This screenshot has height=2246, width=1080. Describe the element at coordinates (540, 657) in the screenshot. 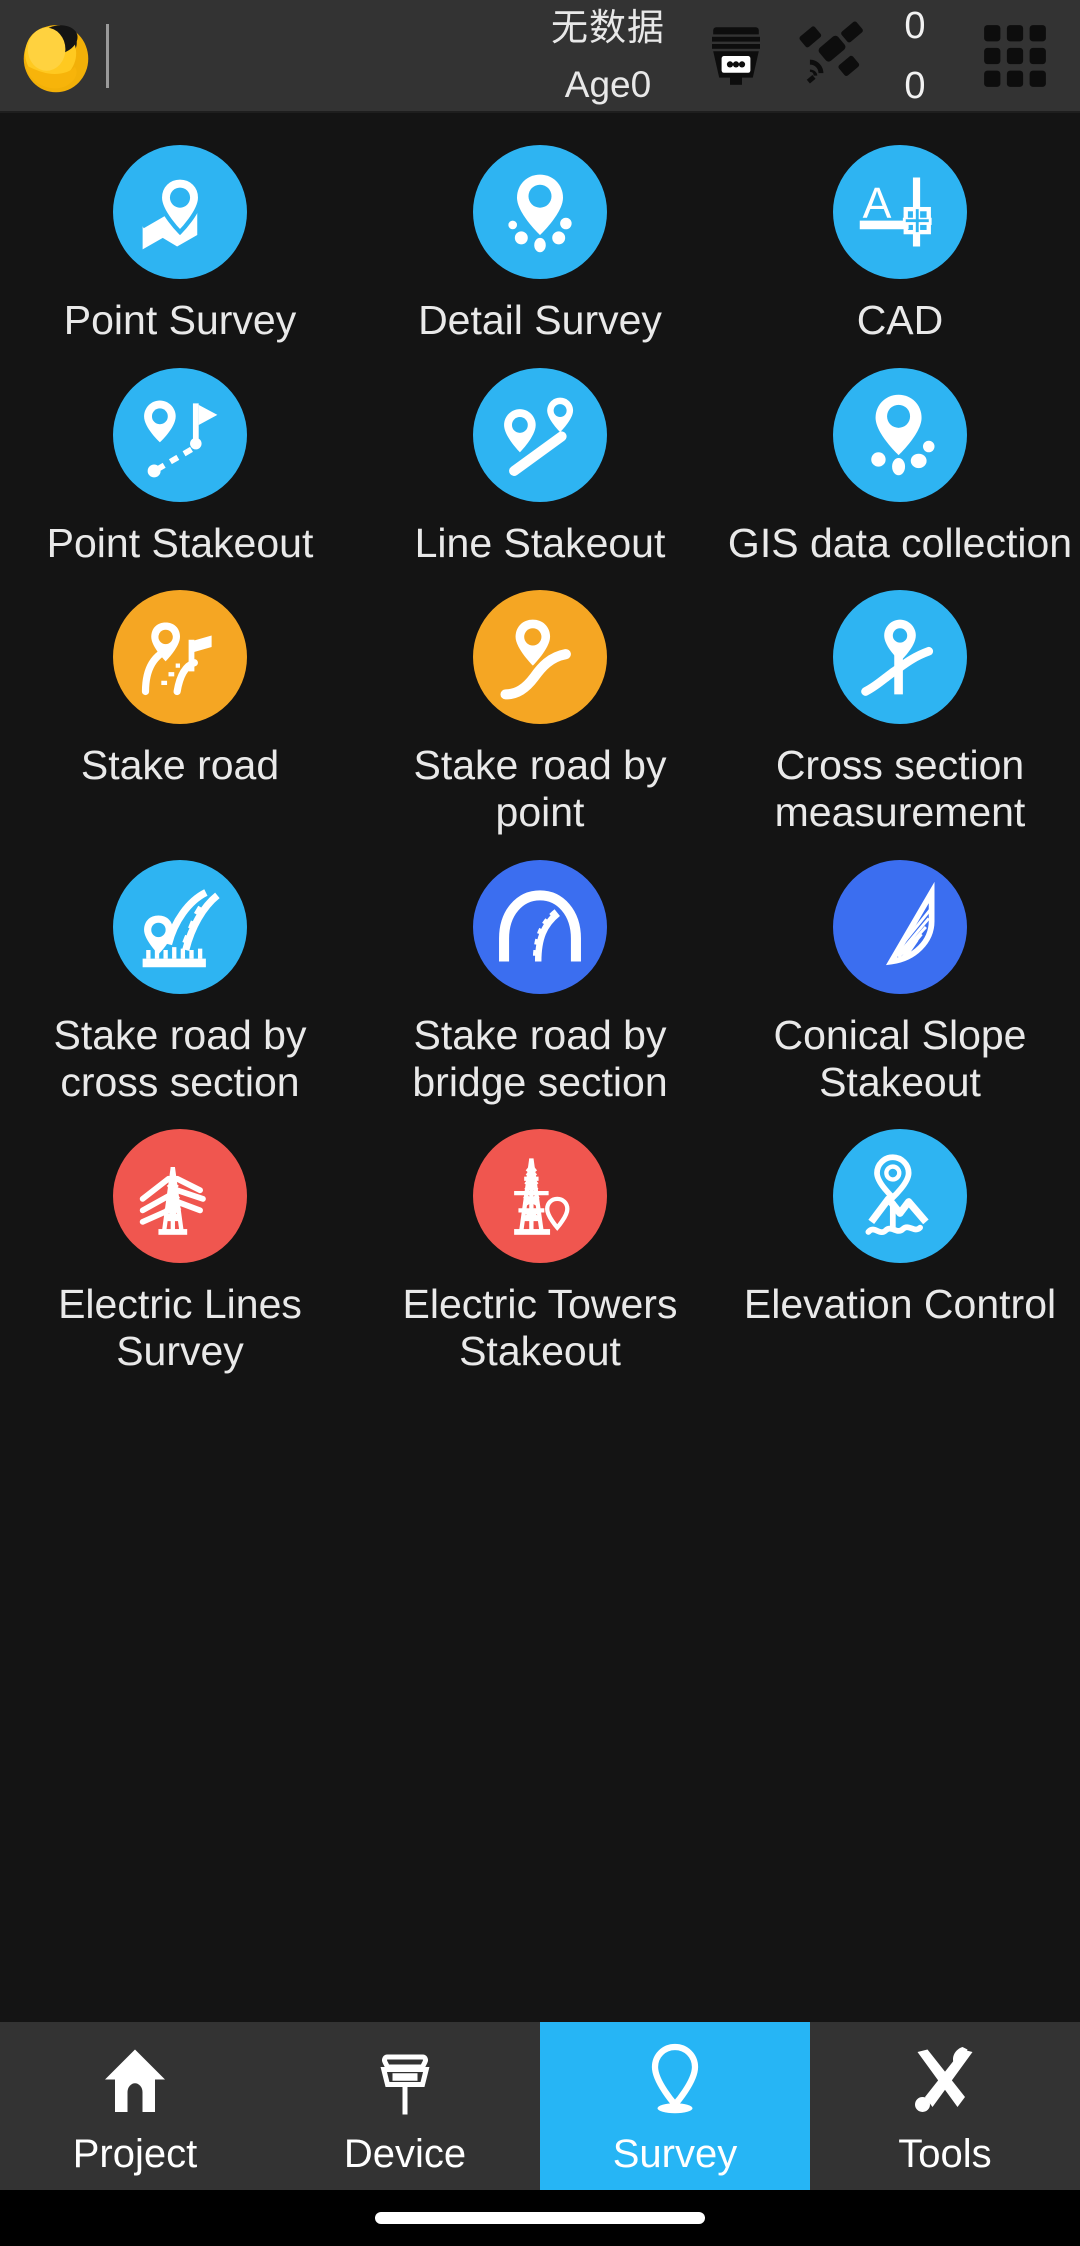

I see `road-point-icon` at that location.